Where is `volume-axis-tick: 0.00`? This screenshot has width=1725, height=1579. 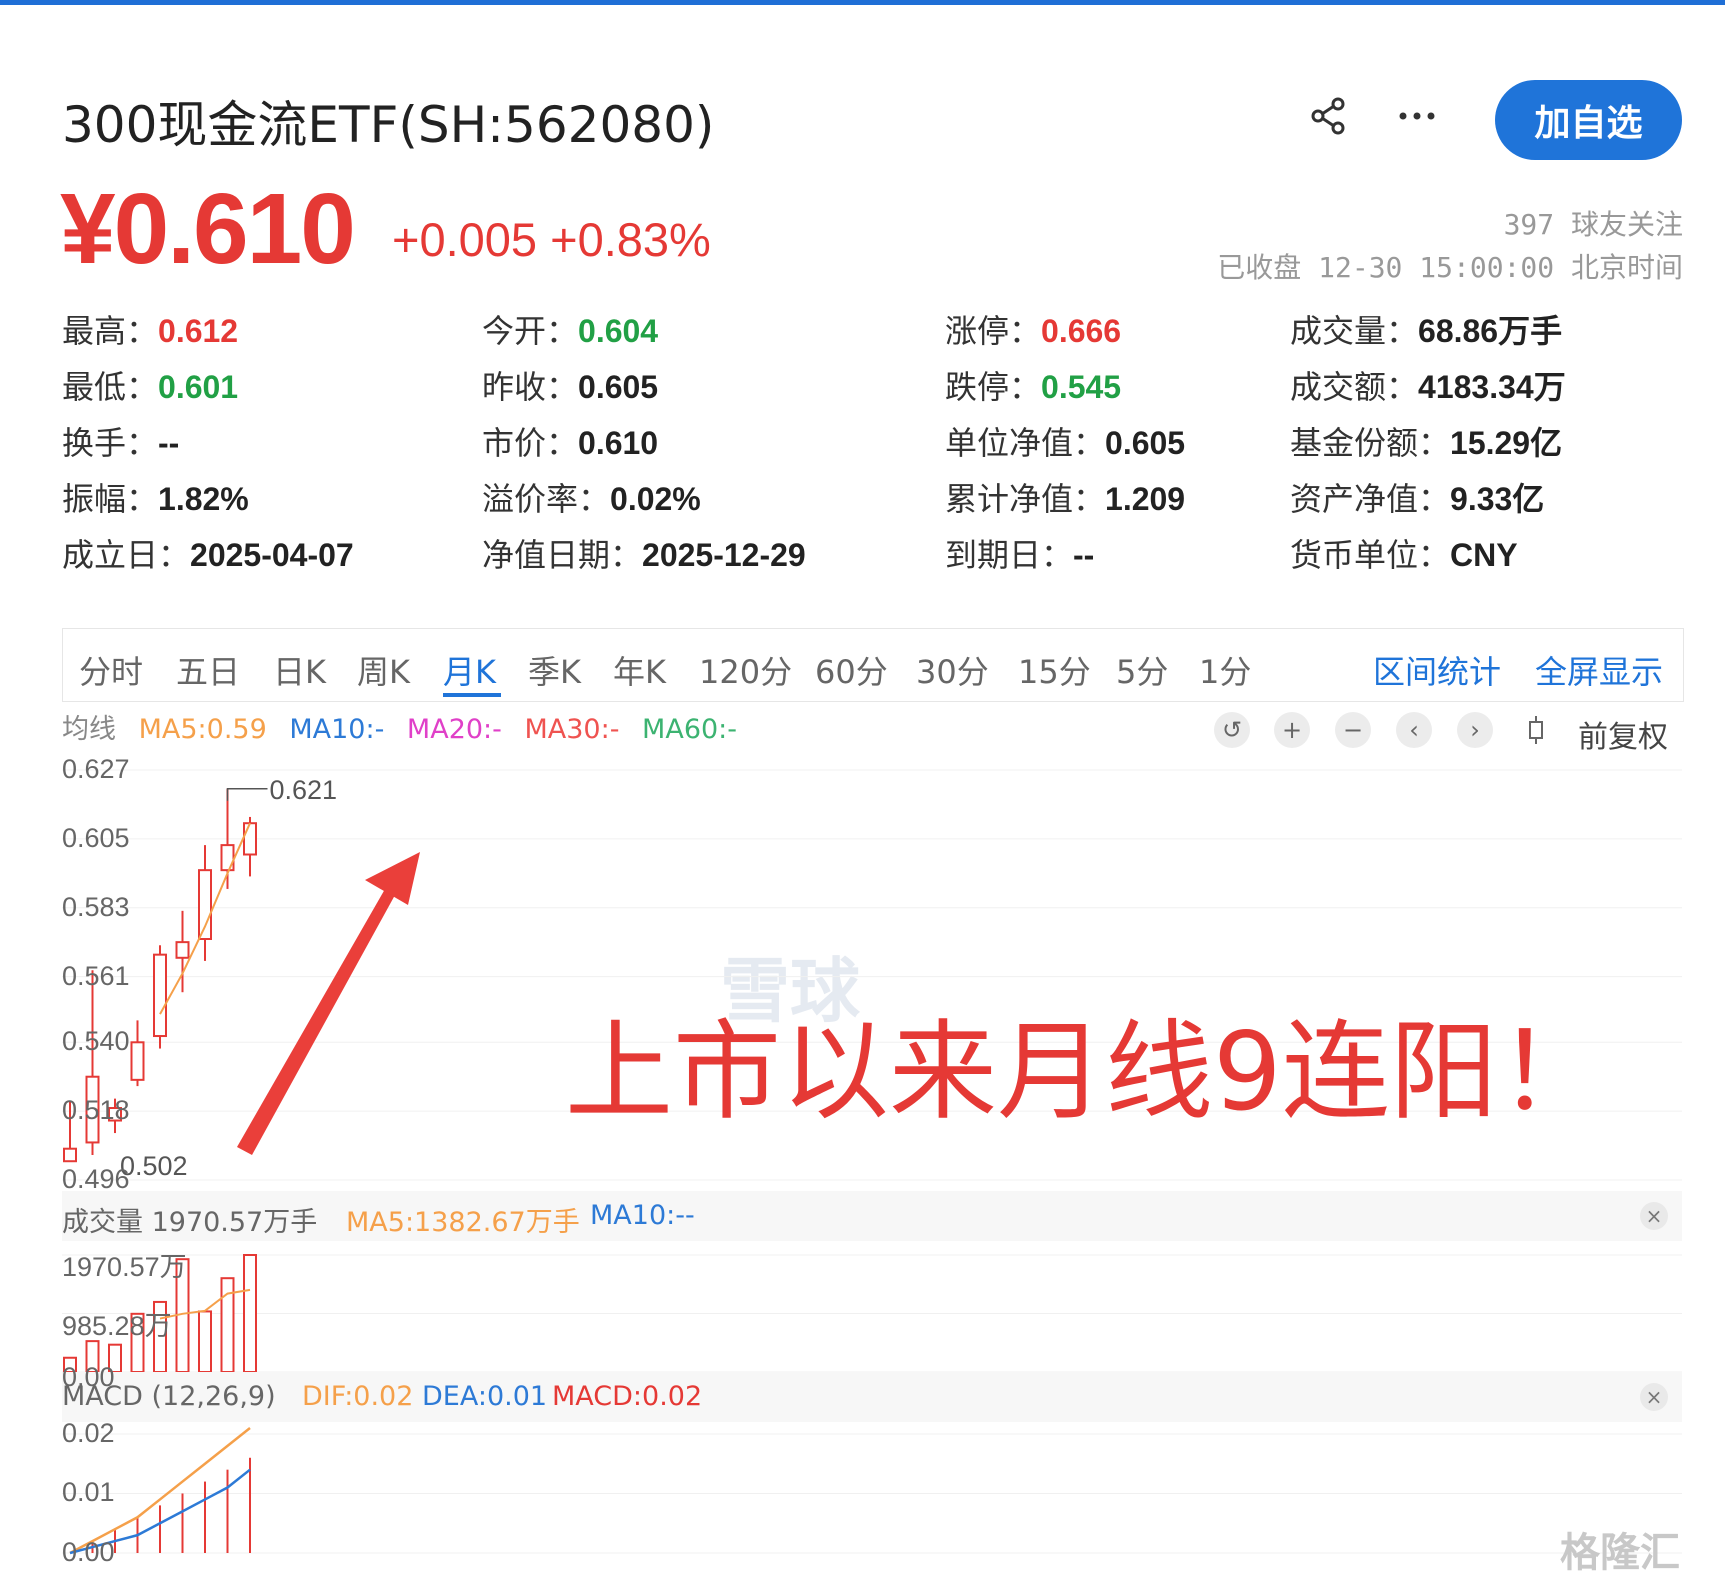 volume-axis-tick: 0.00 is located at coordinates (88, 1377).